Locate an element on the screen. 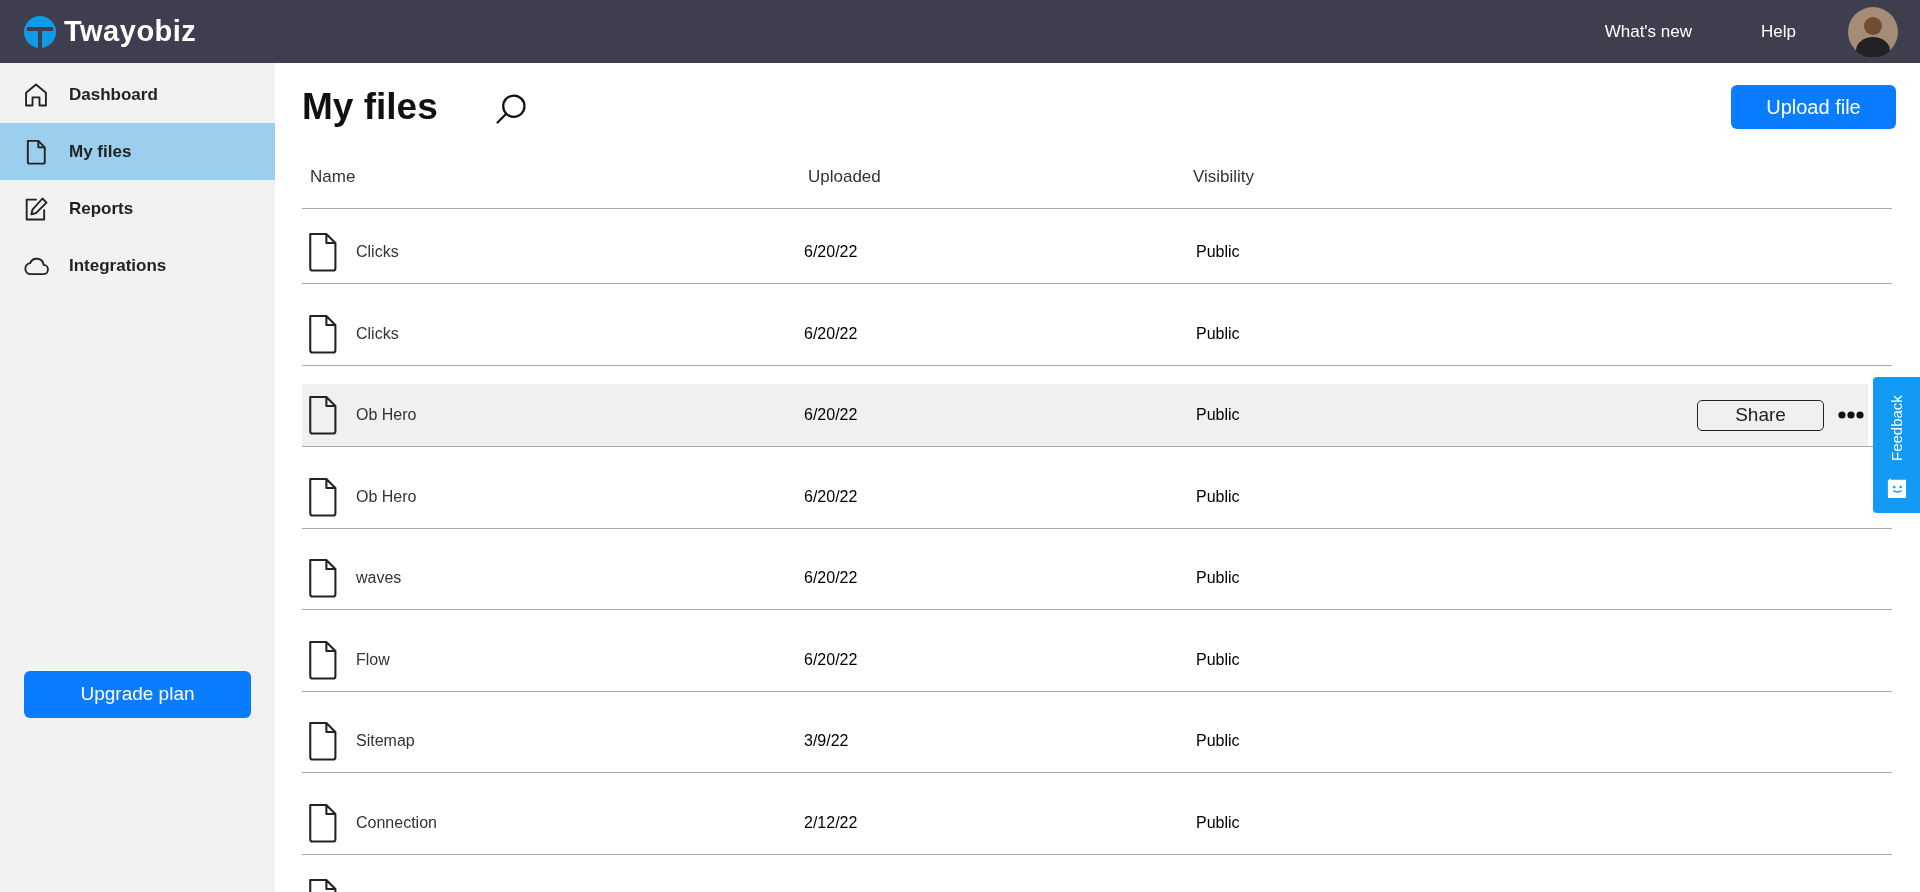  feedback-label: Feedback is located at coordinates (1896, 428).